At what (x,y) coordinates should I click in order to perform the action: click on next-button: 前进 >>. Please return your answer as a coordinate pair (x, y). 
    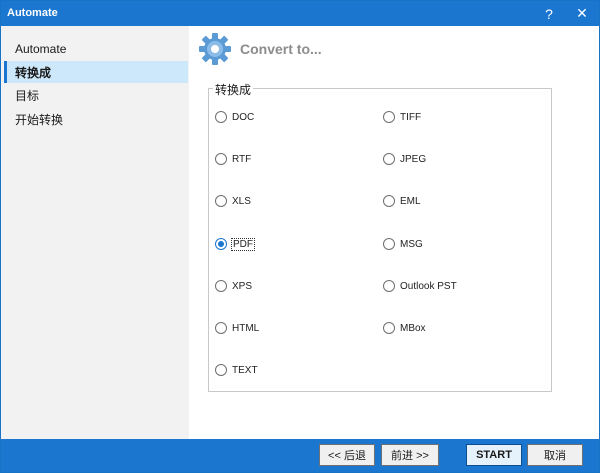
    Looking at the image, I should click on (410, 455).